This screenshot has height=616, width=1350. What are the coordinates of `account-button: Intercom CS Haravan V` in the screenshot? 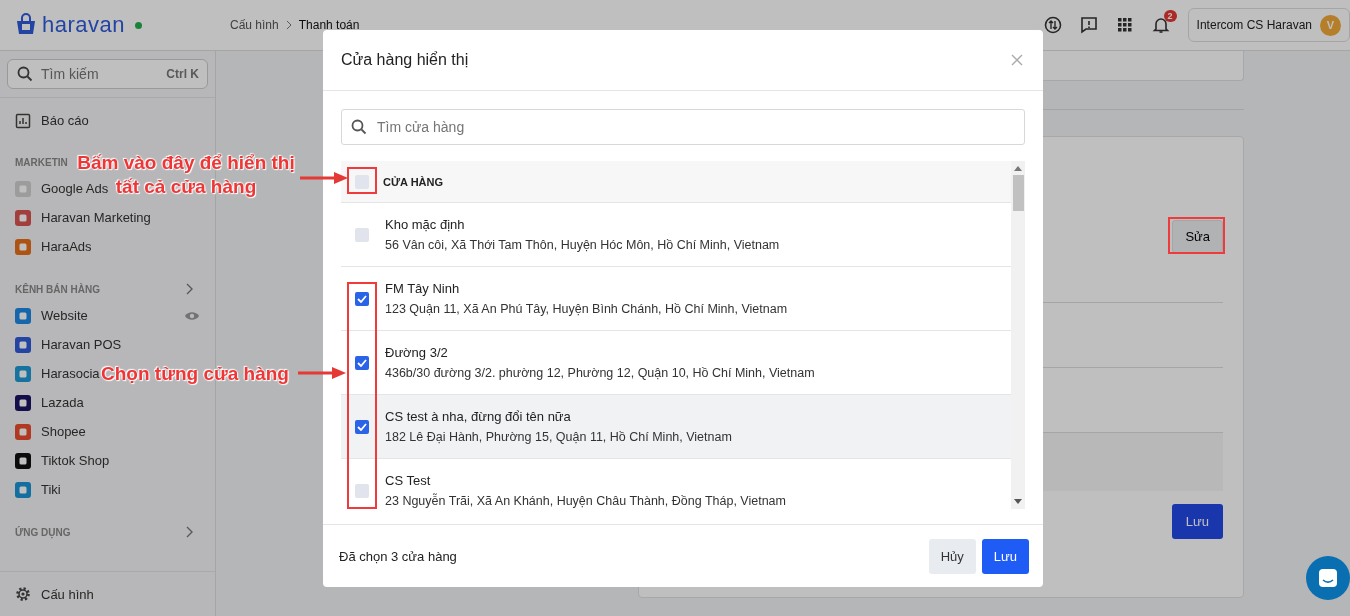 It's located at (1268, 25).